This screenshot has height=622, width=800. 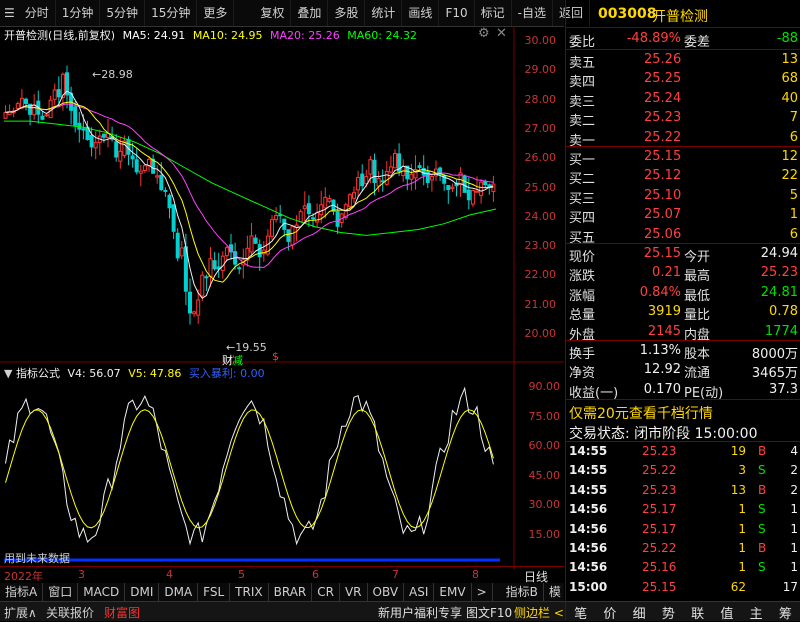 What do you see at coordinates (142, 592) in the screenshot?
I see `indicator-tab: DMI` at bounding box center [142, 592].